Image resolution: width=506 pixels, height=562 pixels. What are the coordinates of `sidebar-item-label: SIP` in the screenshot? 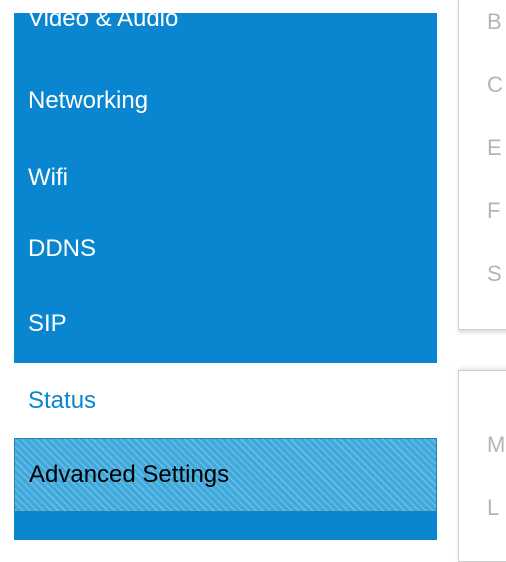 It's located at (47, 323).